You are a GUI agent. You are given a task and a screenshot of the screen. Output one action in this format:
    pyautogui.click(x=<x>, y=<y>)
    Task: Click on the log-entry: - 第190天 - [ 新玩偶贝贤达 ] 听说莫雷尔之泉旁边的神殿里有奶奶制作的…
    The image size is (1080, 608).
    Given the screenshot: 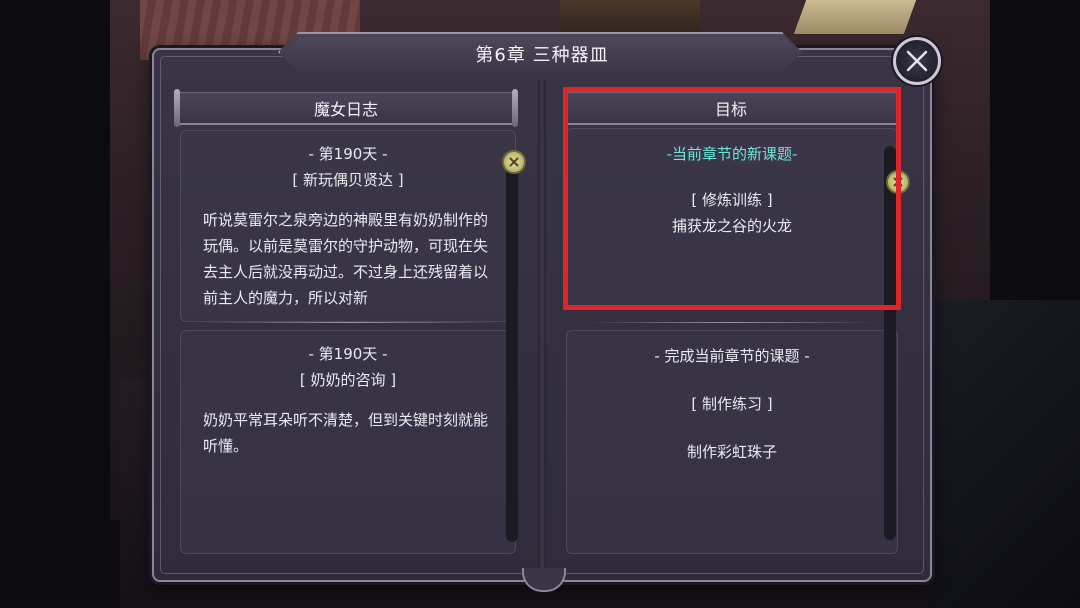 What is the action you would take?
    pyautogui.click(x=348, y=226)
    